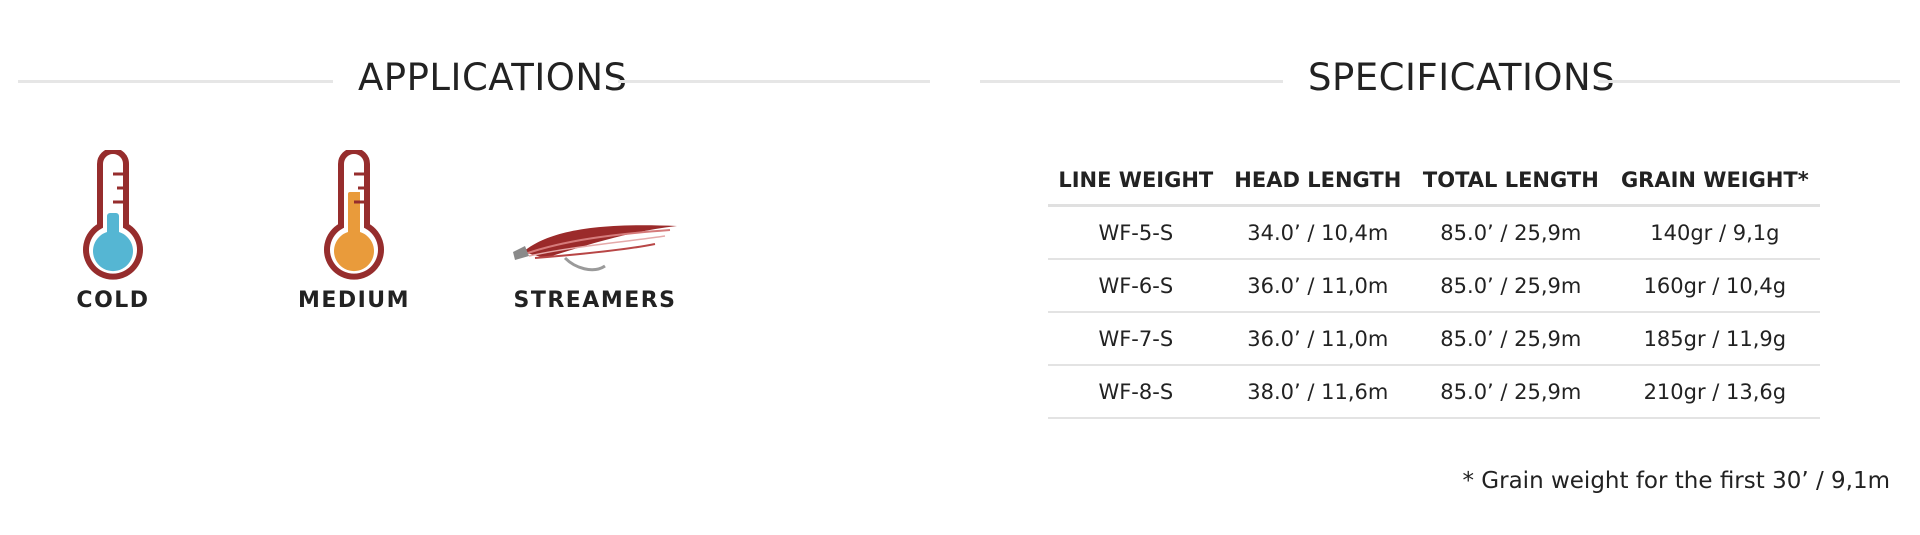 The width and height of the screenshot is (1920, 535). What do you see at coordinates (1317, 392) in the screenshot?
I see `cell-head-length: 38.0’ / 11,6m` at bounding box center [1317, 392].